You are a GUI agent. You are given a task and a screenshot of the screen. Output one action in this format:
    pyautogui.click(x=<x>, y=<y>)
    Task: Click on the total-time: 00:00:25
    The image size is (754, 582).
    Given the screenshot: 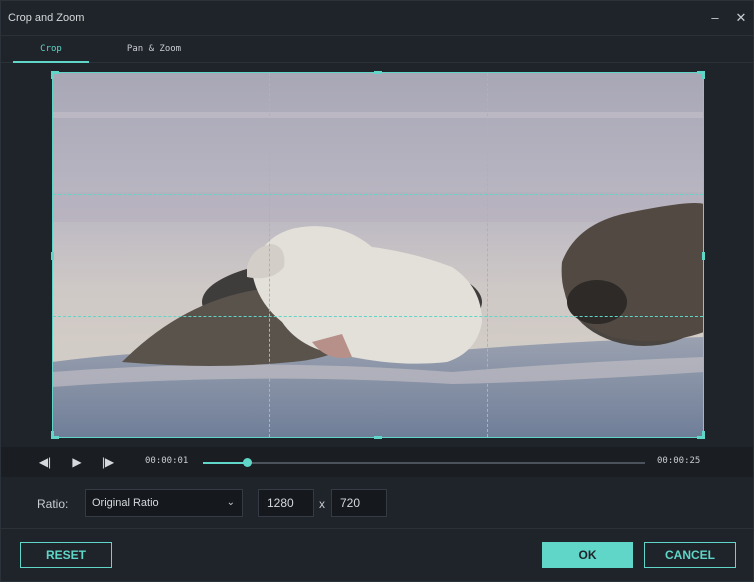 What is the action you would take?
    pyautogui.click(x=679, y=461)
    